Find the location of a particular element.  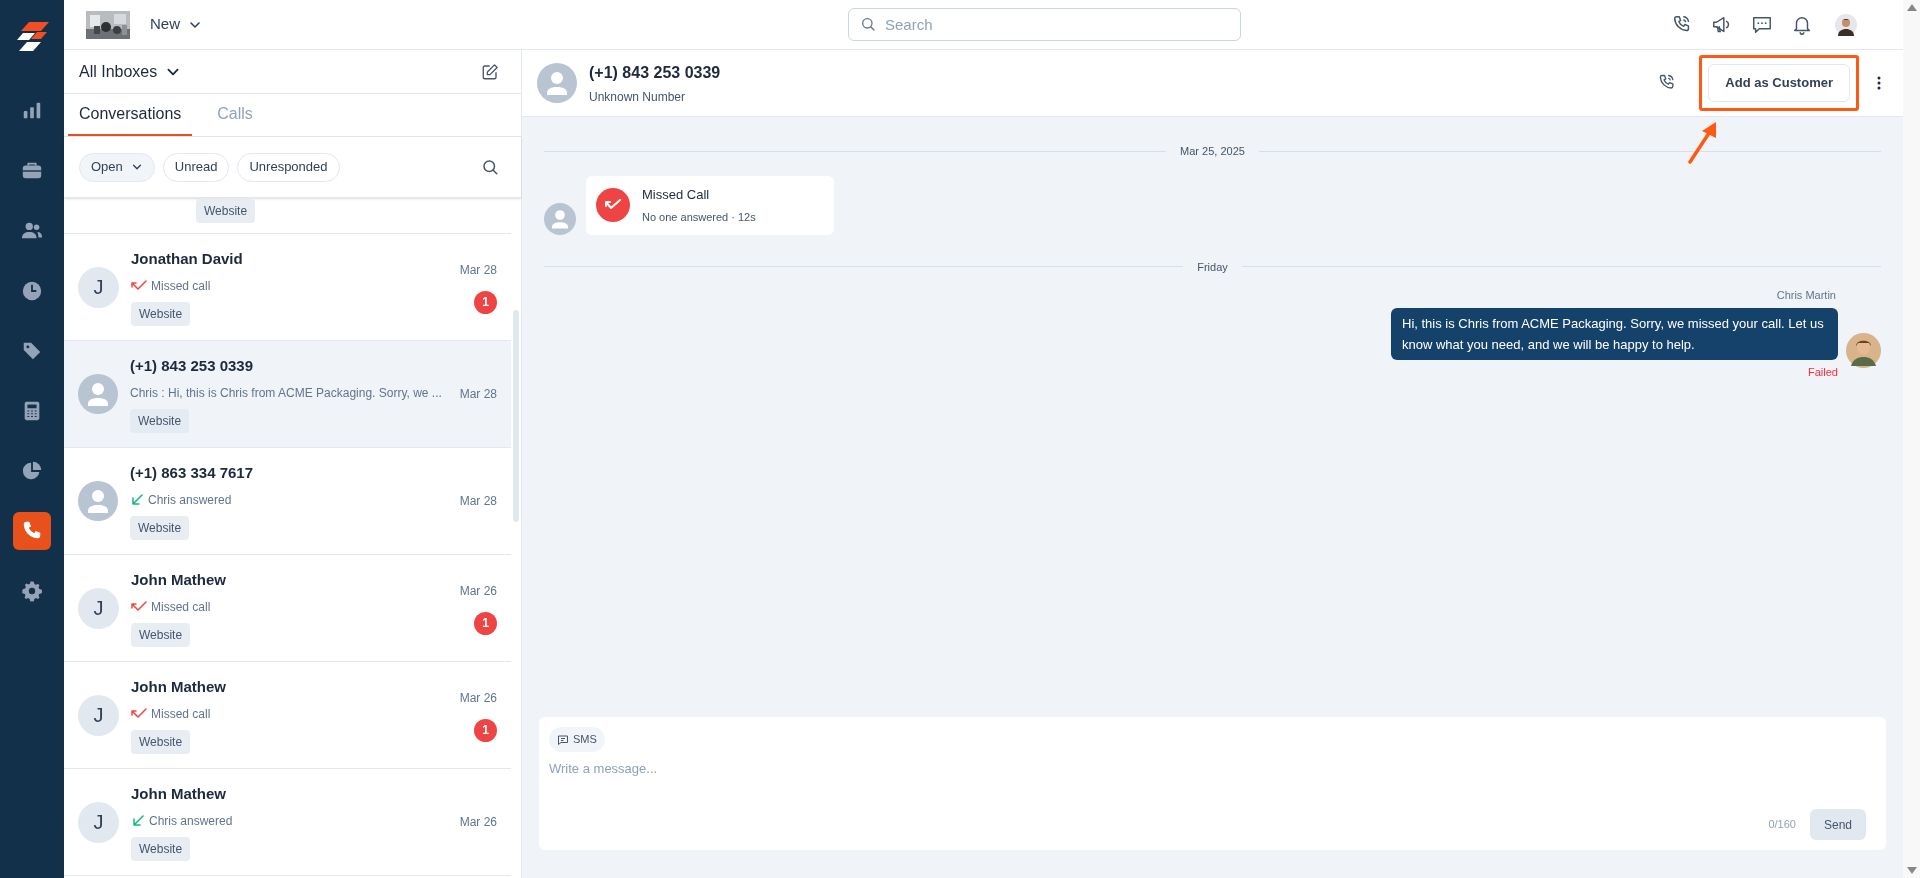

conversation-item: (+1) 843 253 0339 Chris : Hi, this is Chris from ACME Packaging. Sorry, we ... Website Mar 28 is located at coordinates (287, 394).